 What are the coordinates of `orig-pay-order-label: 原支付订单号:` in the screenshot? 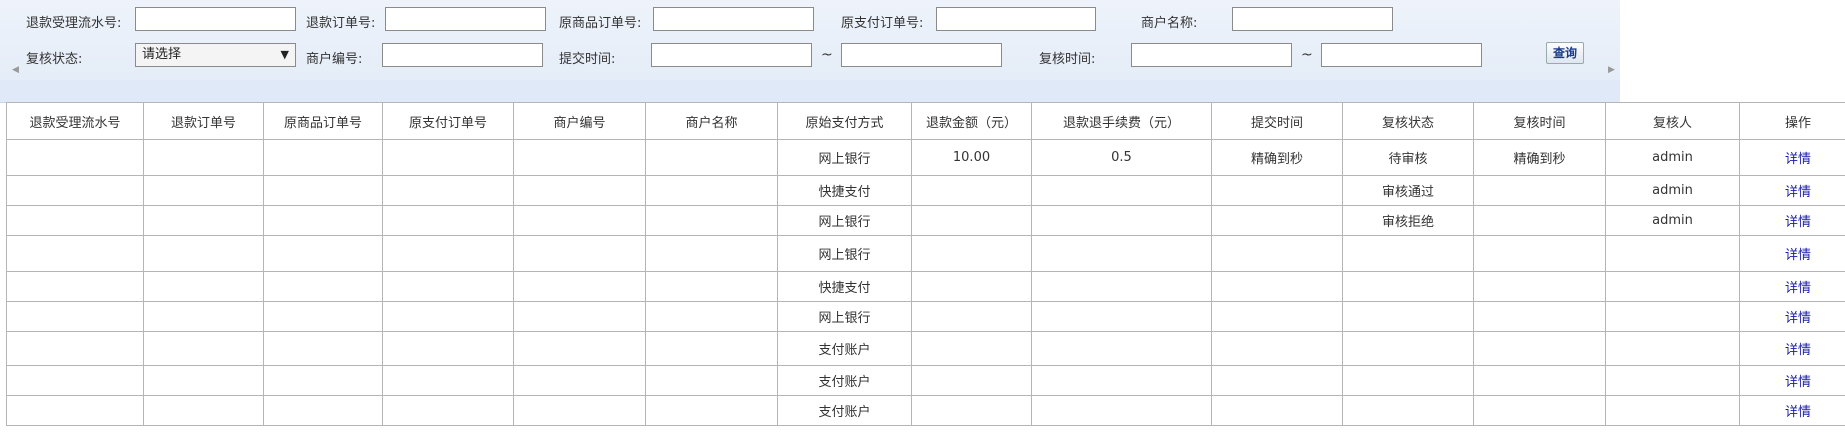 It's located at (882, 23).